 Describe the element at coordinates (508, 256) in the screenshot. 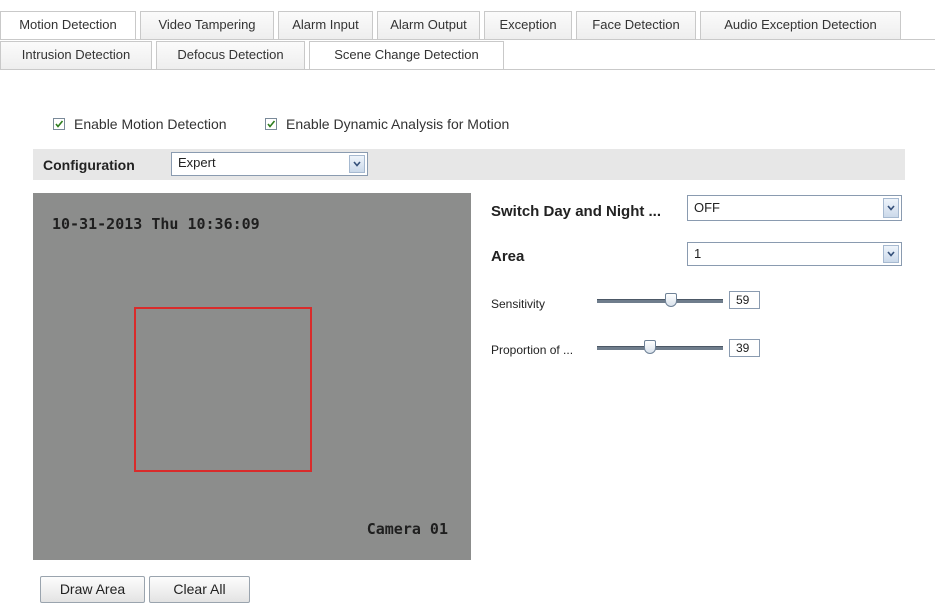

I see `area-label: Area` at that location.